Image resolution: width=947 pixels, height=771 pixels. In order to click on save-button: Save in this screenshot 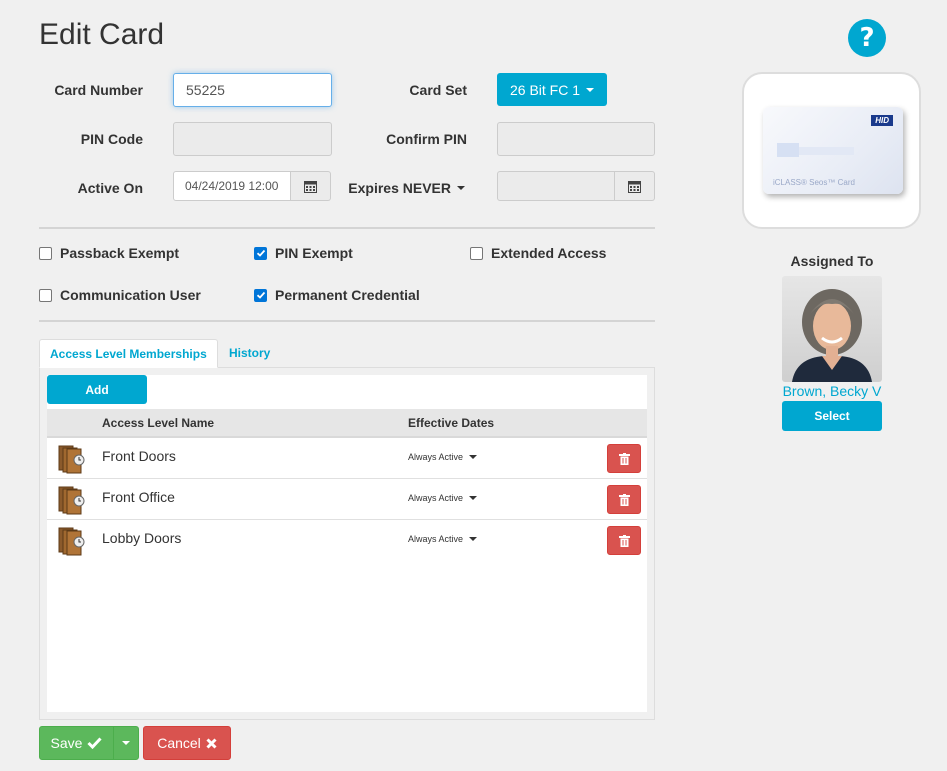, I will do `click(76, 743)`.